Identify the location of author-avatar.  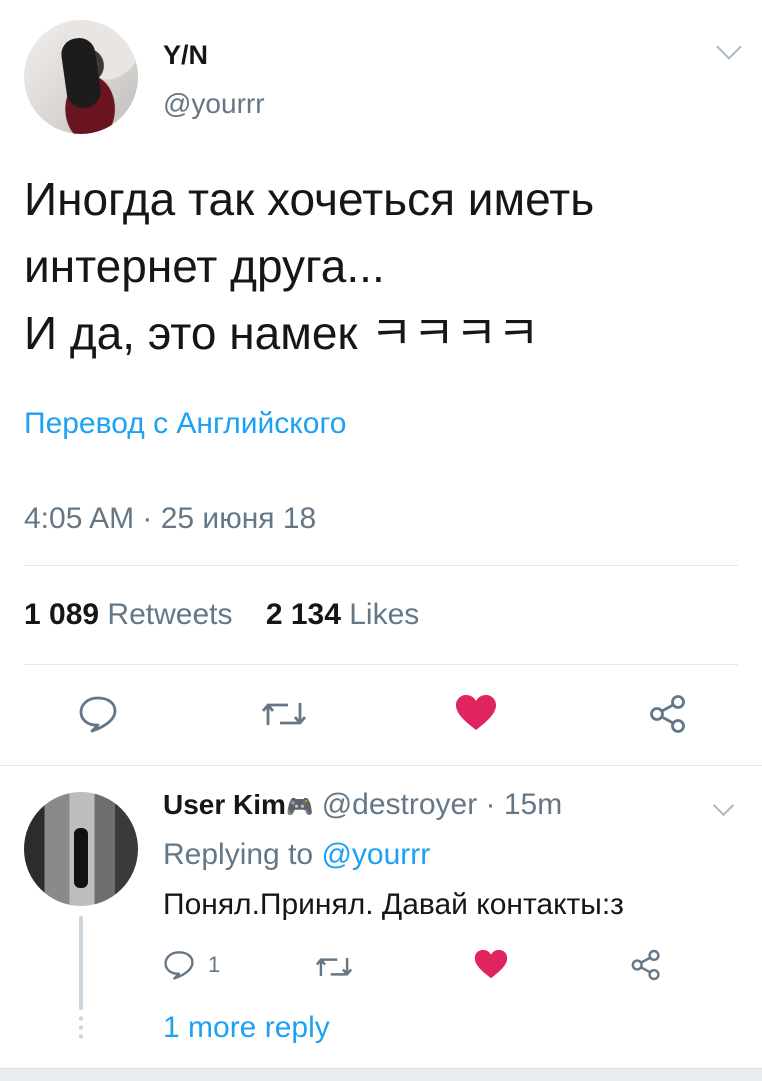
(81, 77).